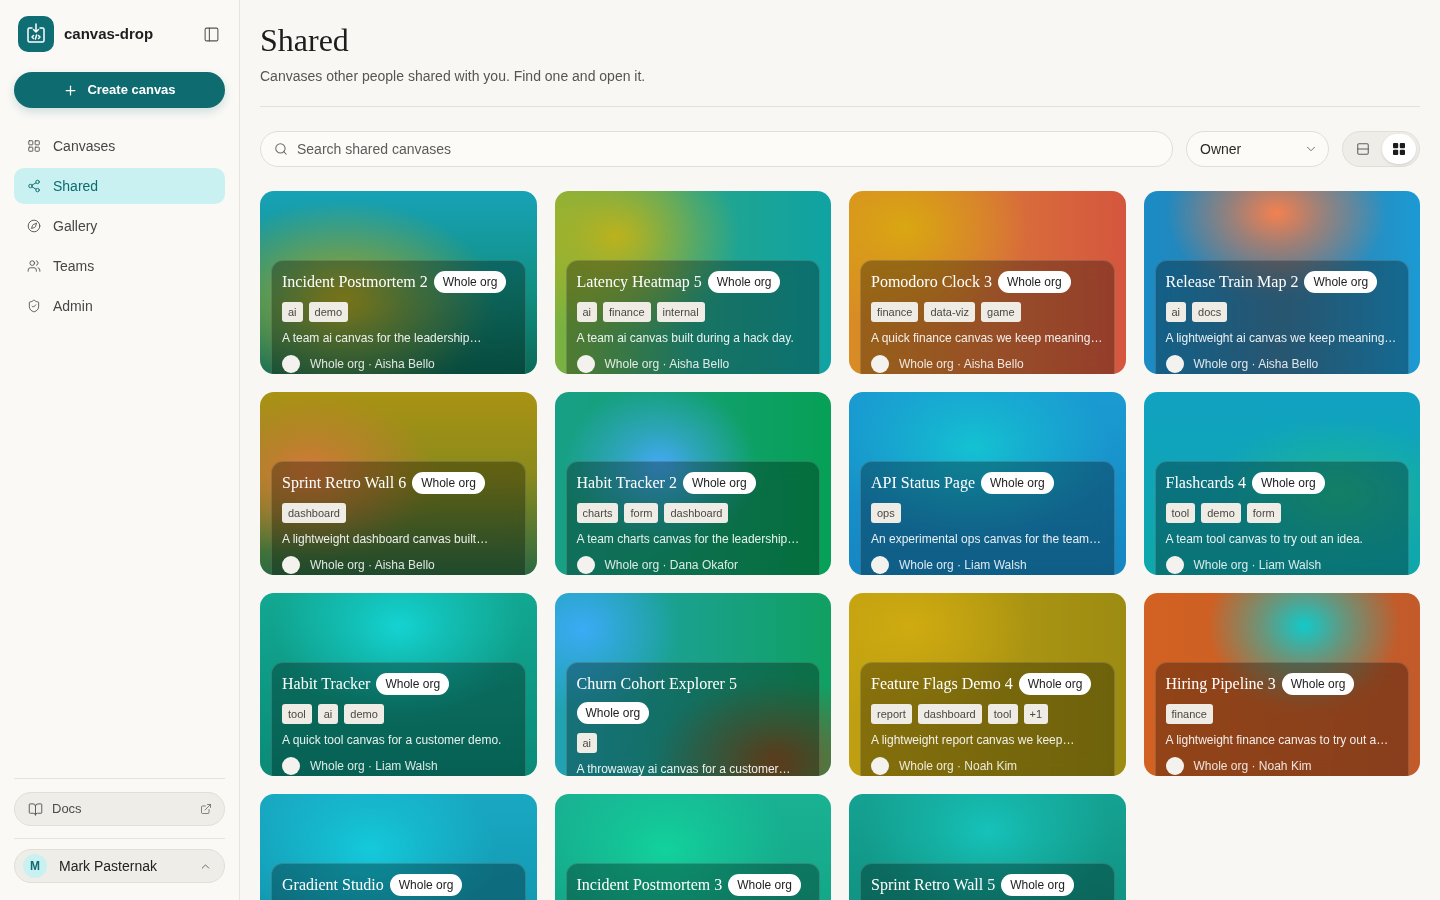 The width and height of the screenshot is (1440, 900). What do you see at coordinates (34, 266) in the screenshot?
I see `people-icon` at bounding box center [34, 266].